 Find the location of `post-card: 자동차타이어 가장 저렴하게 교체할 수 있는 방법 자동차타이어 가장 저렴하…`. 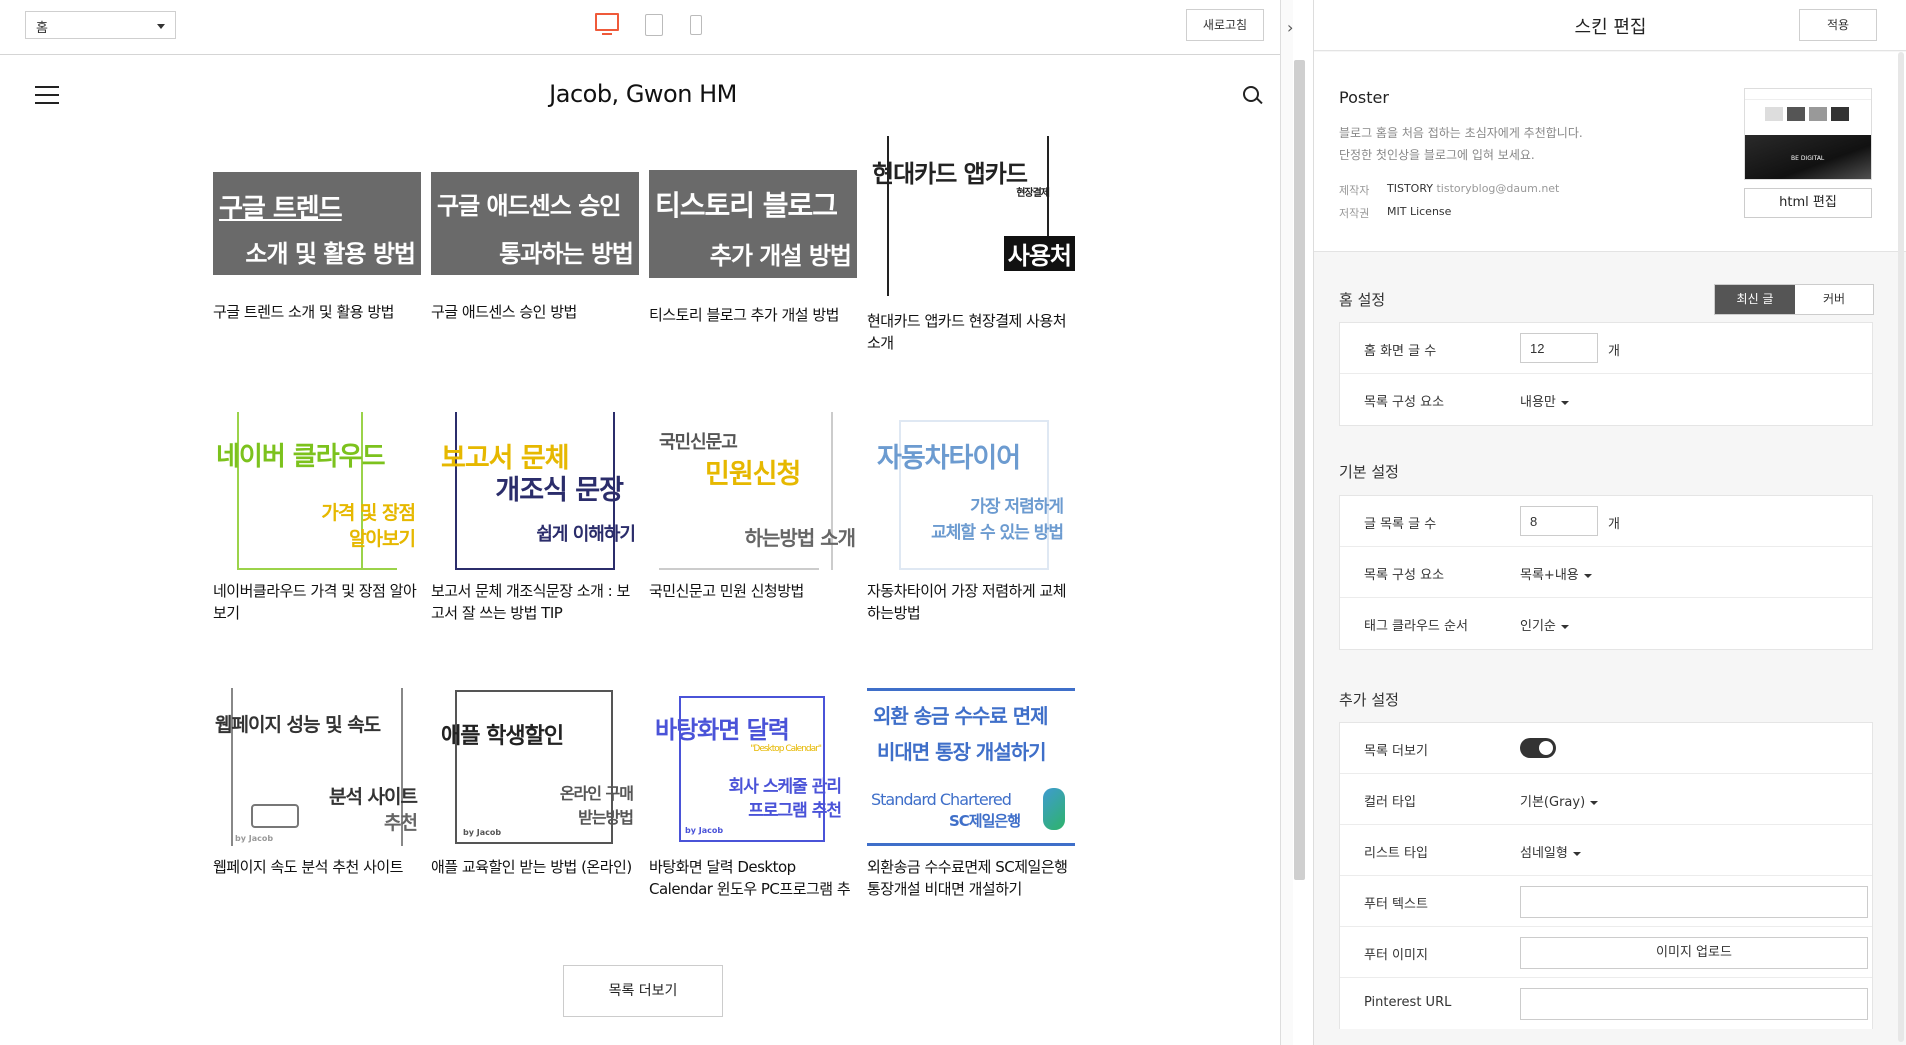

post-card: 자동차타이어 가장 저렴하게 교체할 수 있는 방법 자동차타이어 가장 저렴하… is located at coordinates (971, 518).